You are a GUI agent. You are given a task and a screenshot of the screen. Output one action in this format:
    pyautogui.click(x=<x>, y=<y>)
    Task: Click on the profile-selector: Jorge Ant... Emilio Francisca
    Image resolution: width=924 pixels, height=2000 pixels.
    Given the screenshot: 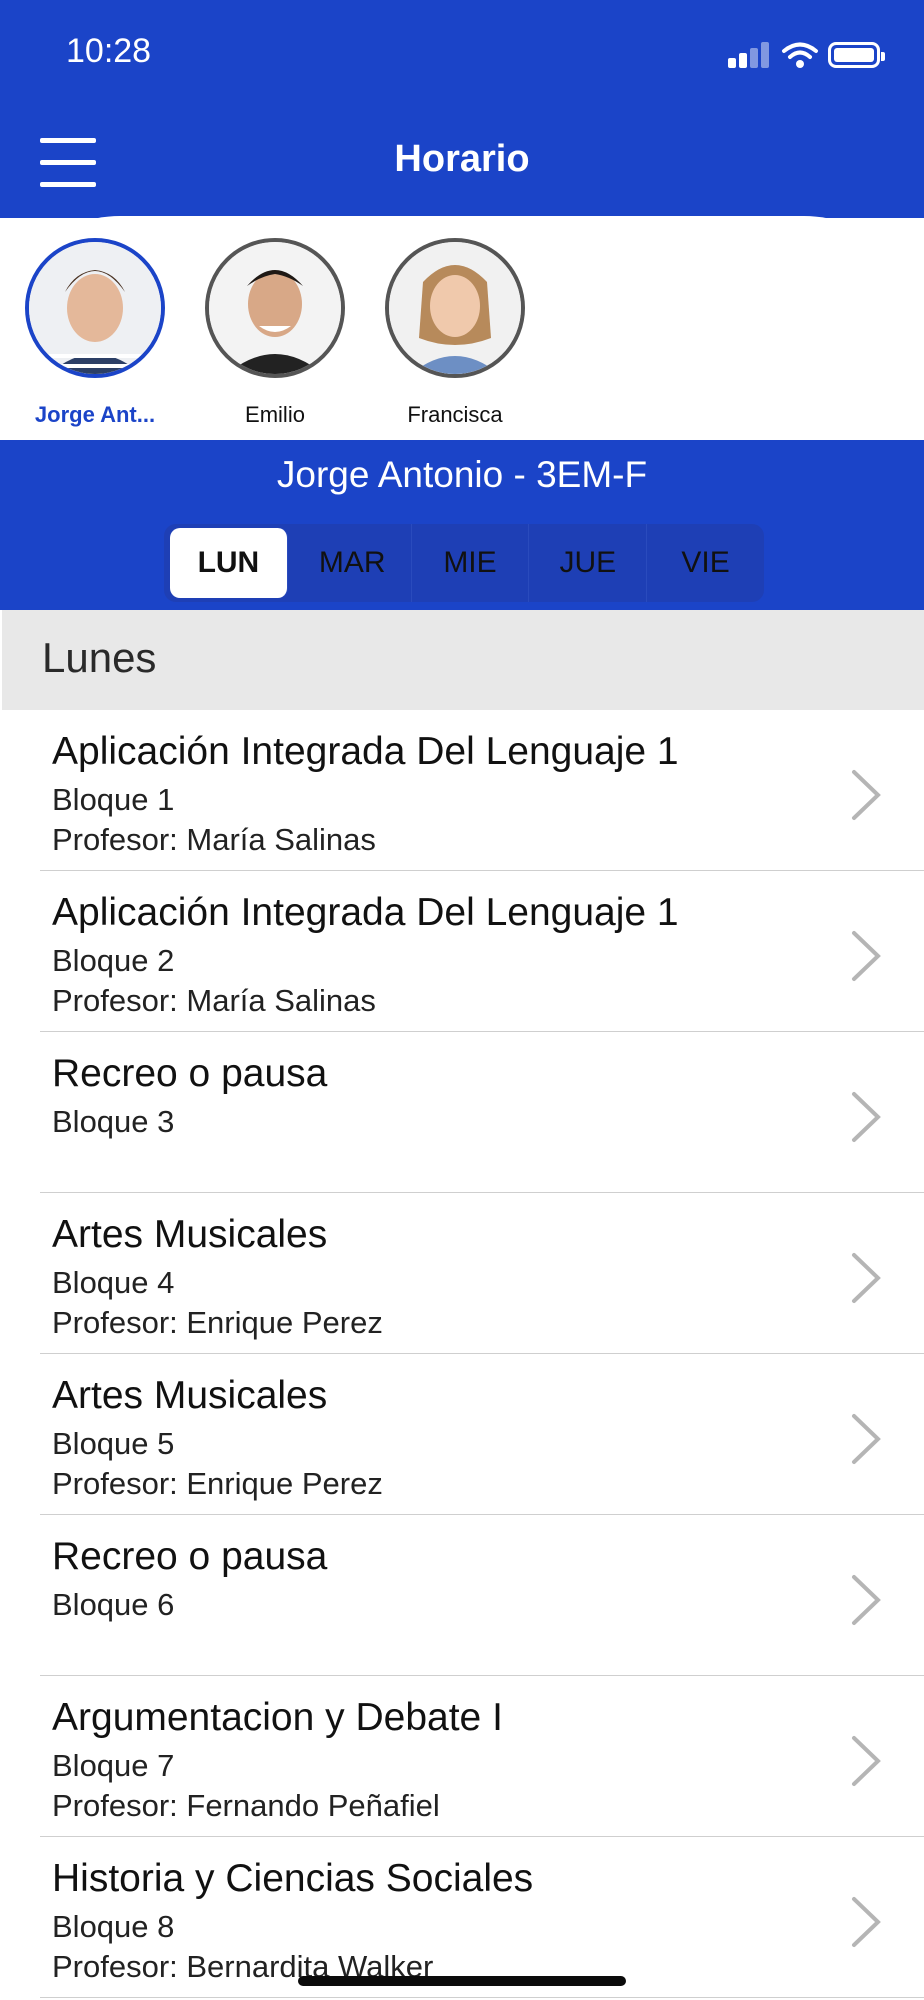 What is the action you would take?
    pyautogui.click(x=462, y=328)
    